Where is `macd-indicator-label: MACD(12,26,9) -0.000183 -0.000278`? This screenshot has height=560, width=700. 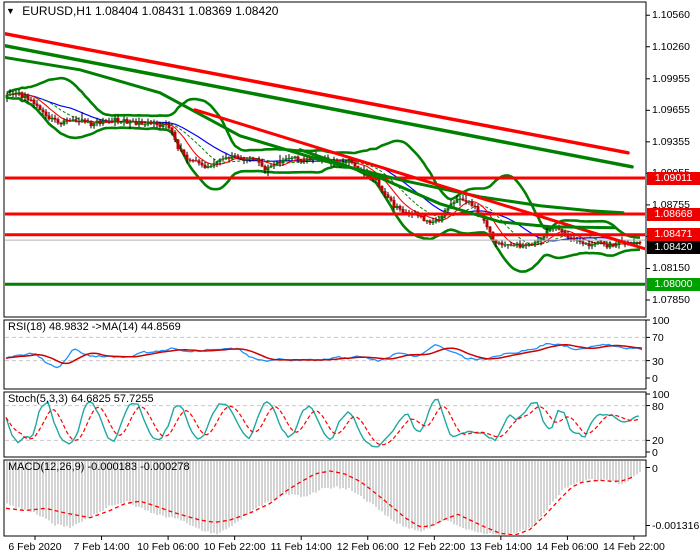 macd-indicator-label: MACD(12,26,9) -0.000183 -0.000278 is located at coordinates (99, 467).